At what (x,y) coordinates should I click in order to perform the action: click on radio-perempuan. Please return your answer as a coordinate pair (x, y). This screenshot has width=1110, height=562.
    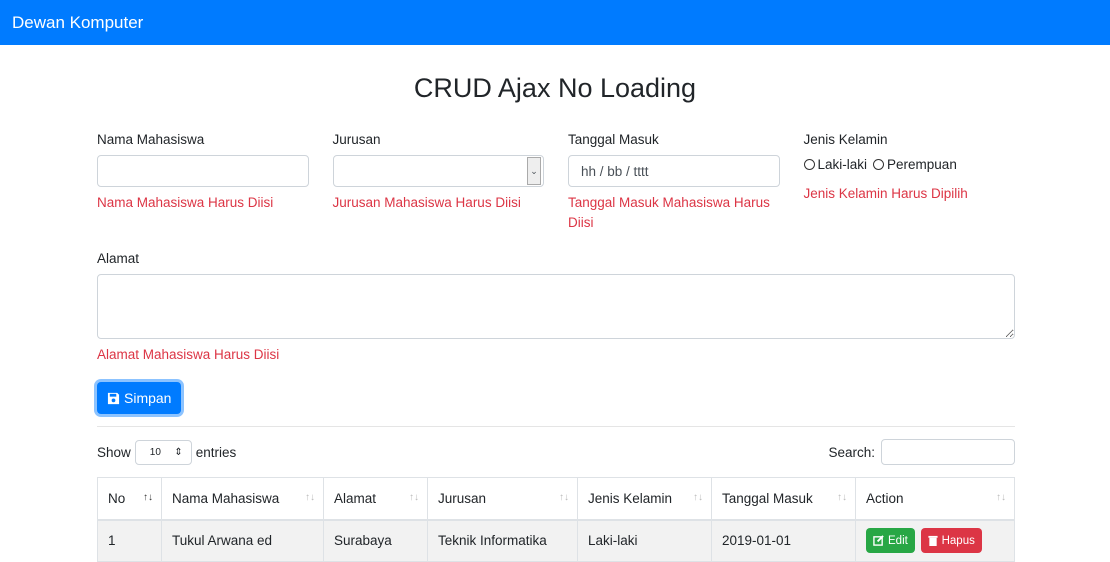
    Looking at the image, I should click on (879, 164).